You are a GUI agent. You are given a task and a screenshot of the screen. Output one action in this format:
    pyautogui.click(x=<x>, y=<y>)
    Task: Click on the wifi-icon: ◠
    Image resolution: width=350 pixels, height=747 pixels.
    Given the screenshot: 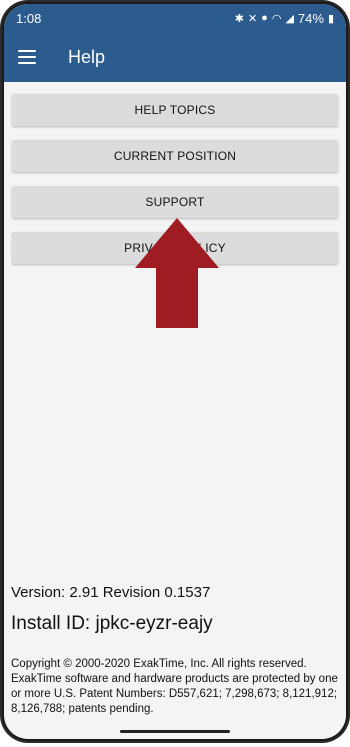 What is the action you would take?
    pyautogui.click(x=276, y=18)
    